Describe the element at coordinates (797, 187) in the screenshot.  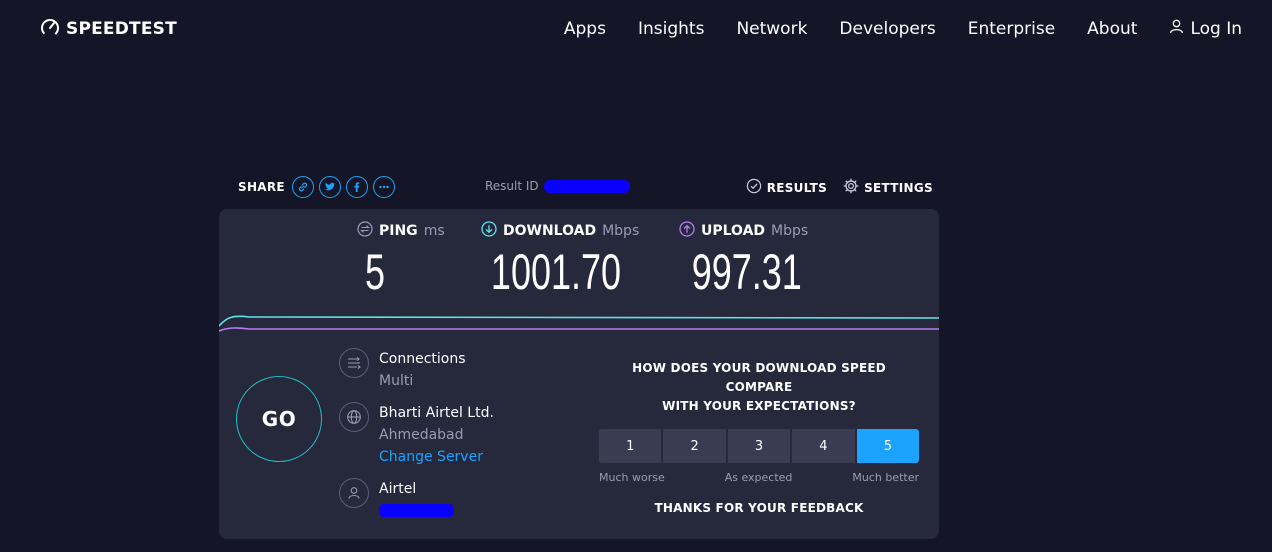
I see `results-label: RESULTS` at that location.